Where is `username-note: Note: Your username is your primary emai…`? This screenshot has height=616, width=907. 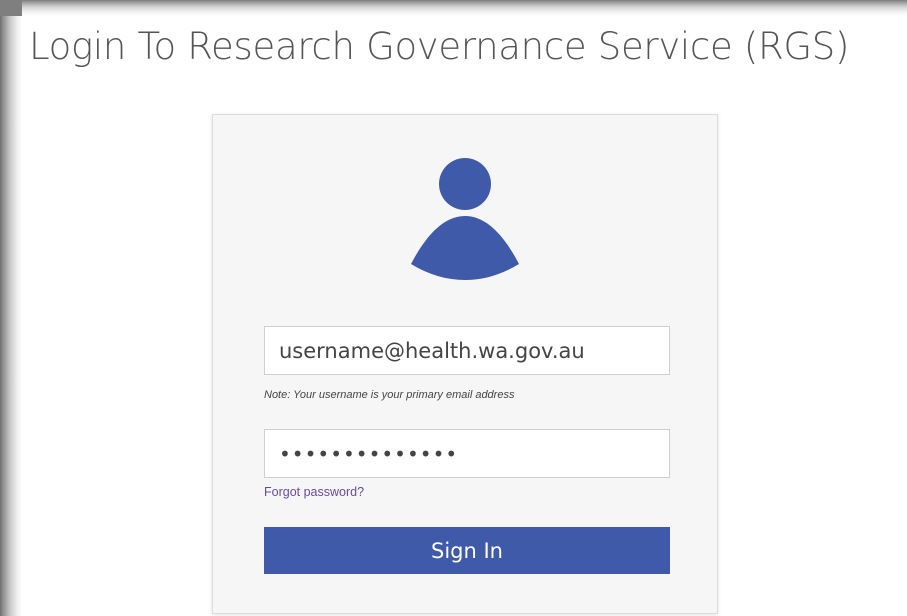
username-note: Note: Your username is your primary emai… is located at coordinates (389, 395).